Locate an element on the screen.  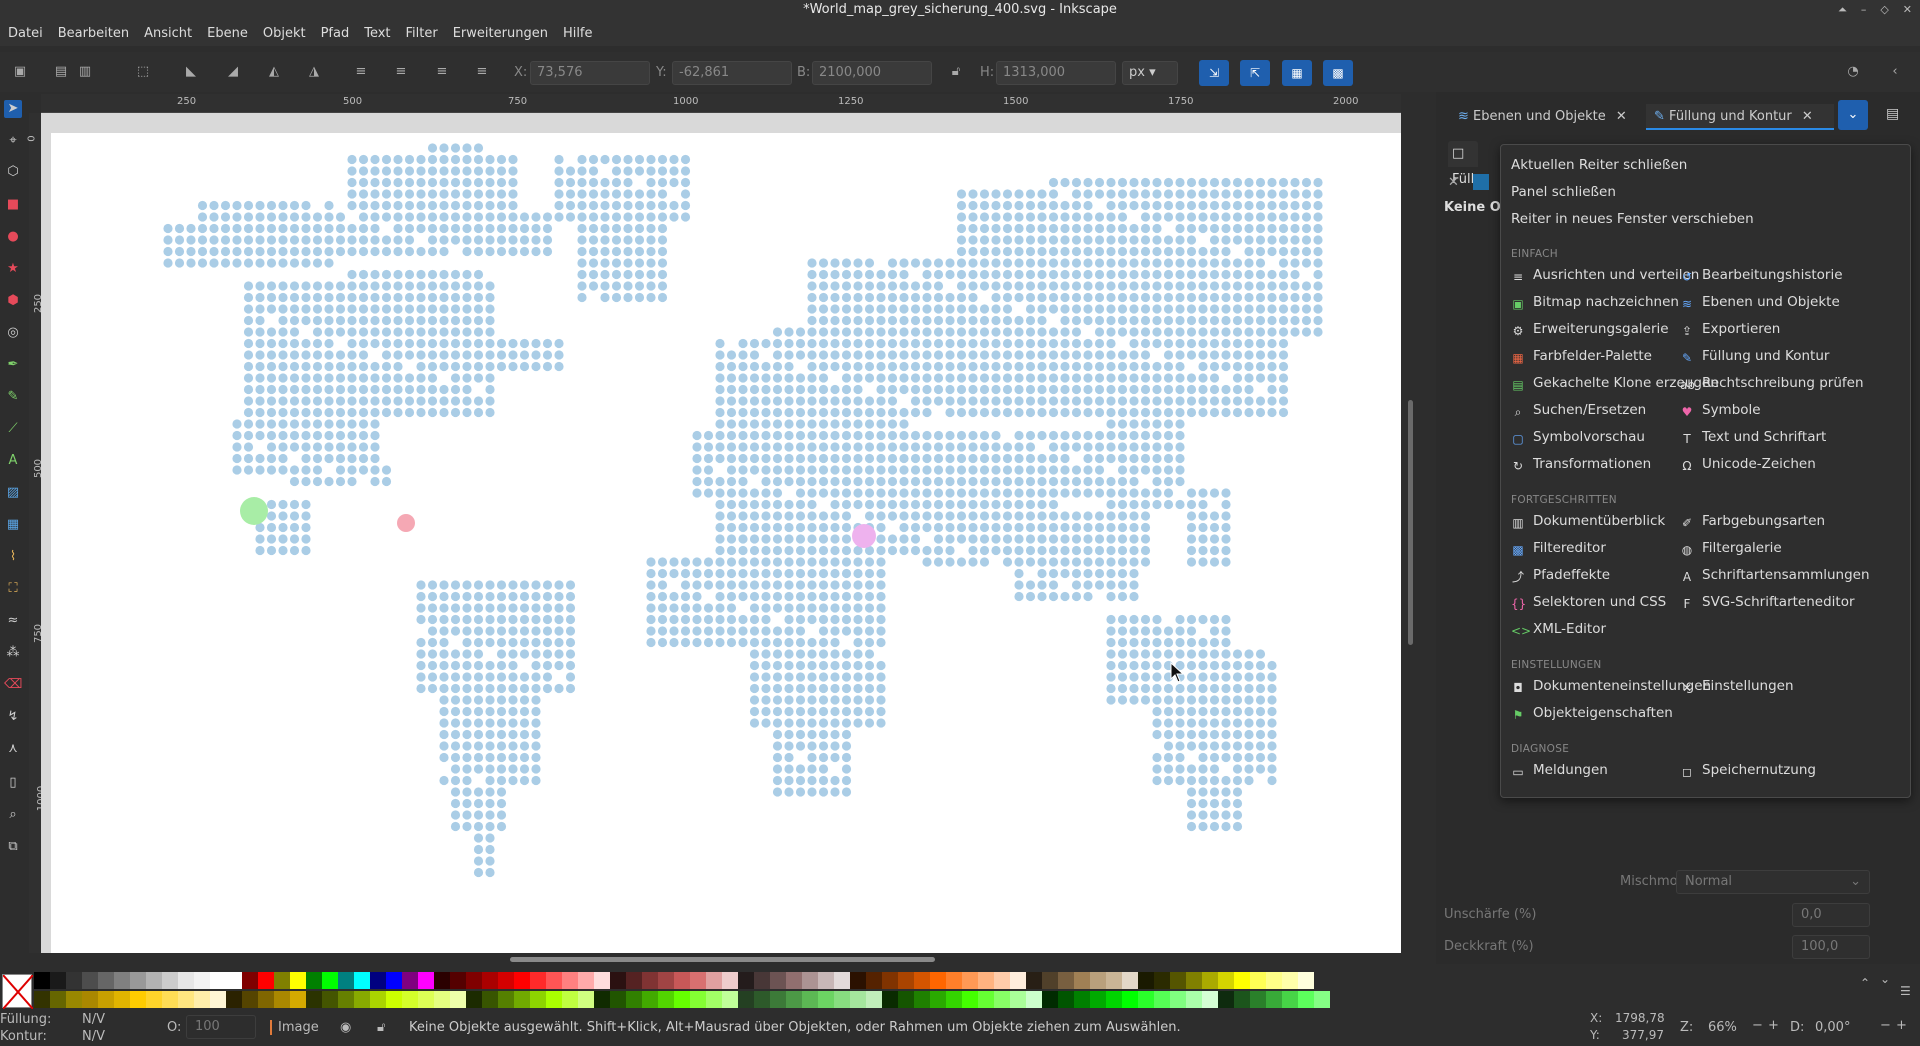
menu-dialog-item: {} Selektoren und CSS is located at coordinates (1588, 602).